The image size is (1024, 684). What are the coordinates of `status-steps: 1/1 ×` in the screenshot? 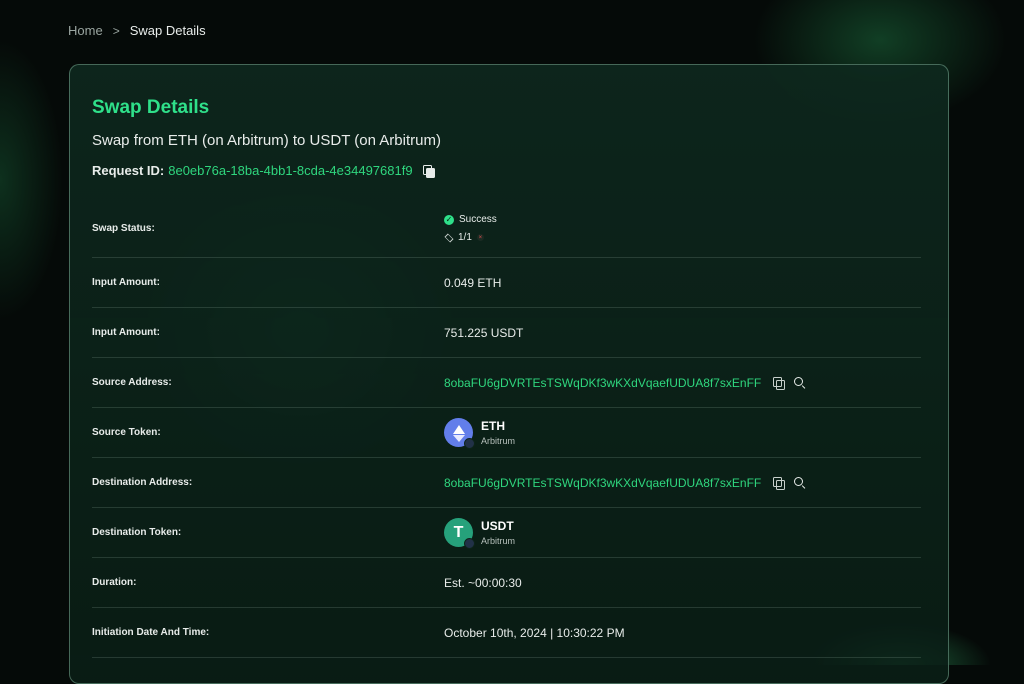 It's located at (470, 237).